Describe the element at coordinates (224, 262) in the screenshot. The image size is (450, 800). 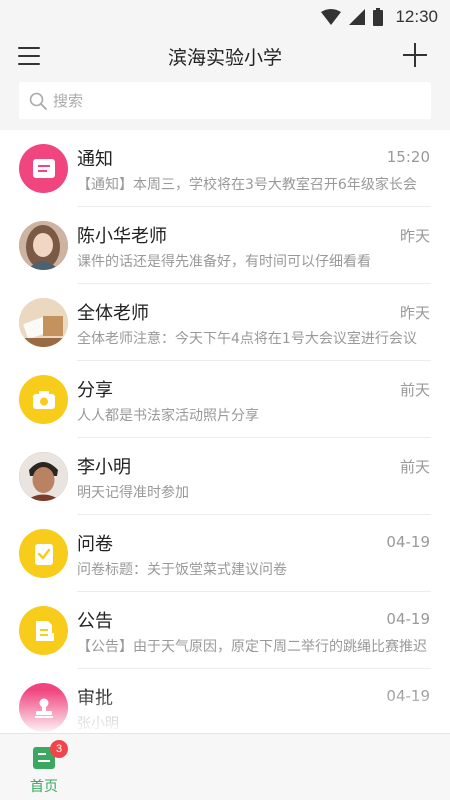
I see `item-preview: 课件的话还是得先准备好，有时间可以仔细看看` at that location.